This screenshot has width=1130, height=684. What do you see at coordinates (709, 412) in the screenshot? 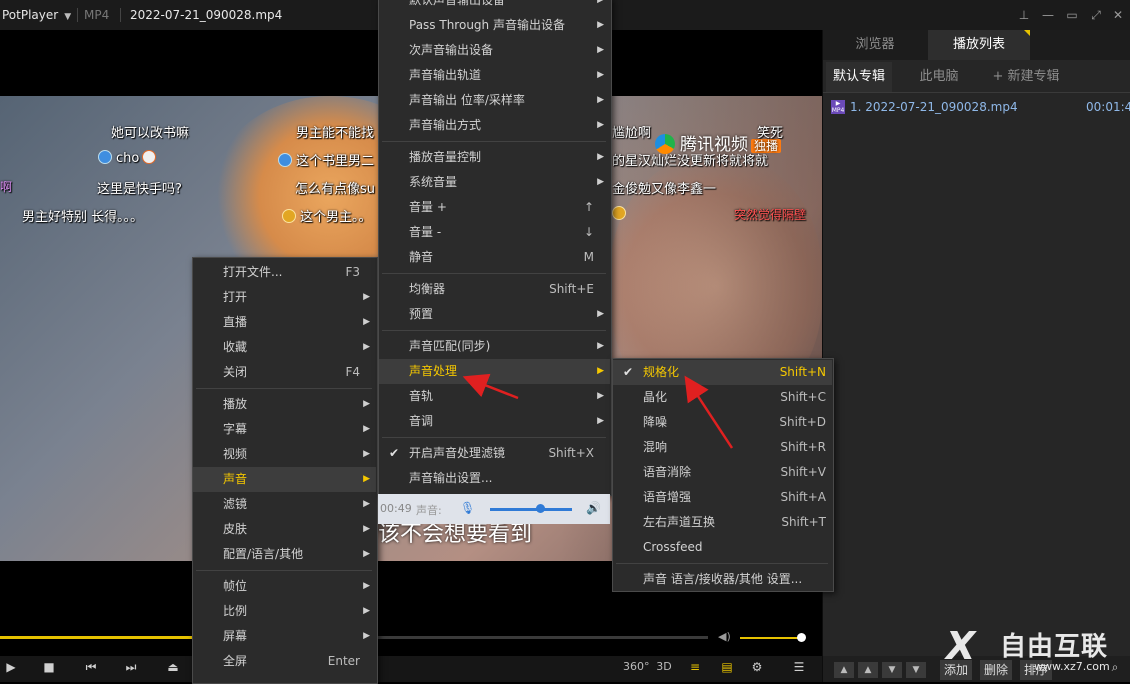
I see `red-arrow-normalize` at bounding box center [709, 412].